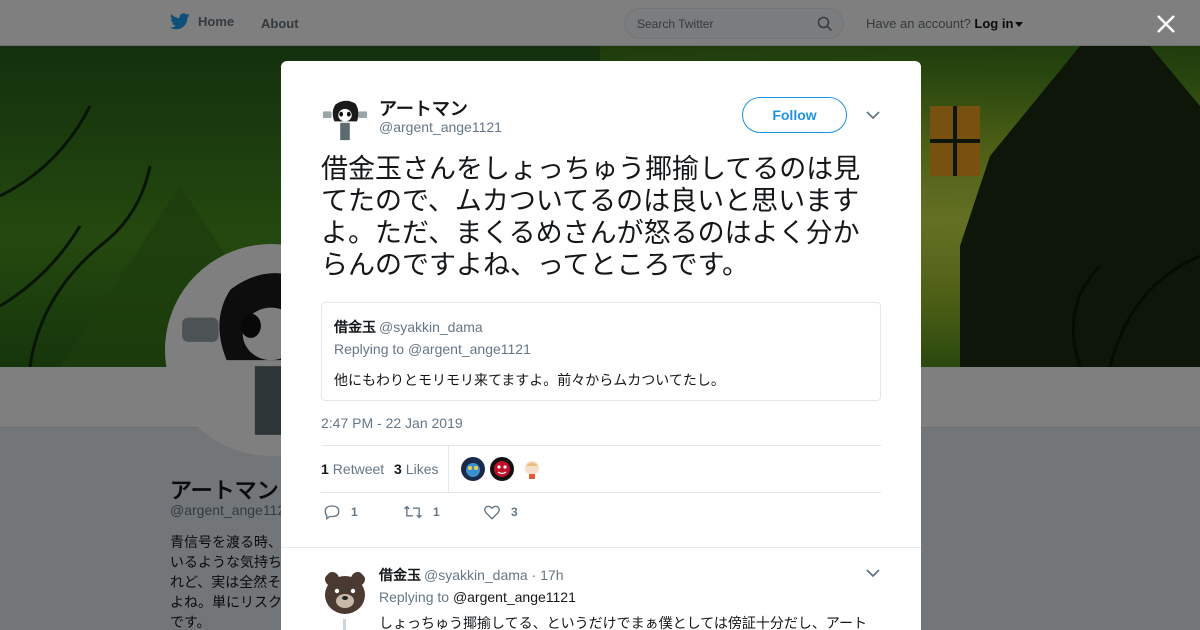 This screenshot has width=1200, height=630. What do you see at coordinates (492, 512) in the screenshot?
I see `heart-icon` at bounding box center [492, 512].